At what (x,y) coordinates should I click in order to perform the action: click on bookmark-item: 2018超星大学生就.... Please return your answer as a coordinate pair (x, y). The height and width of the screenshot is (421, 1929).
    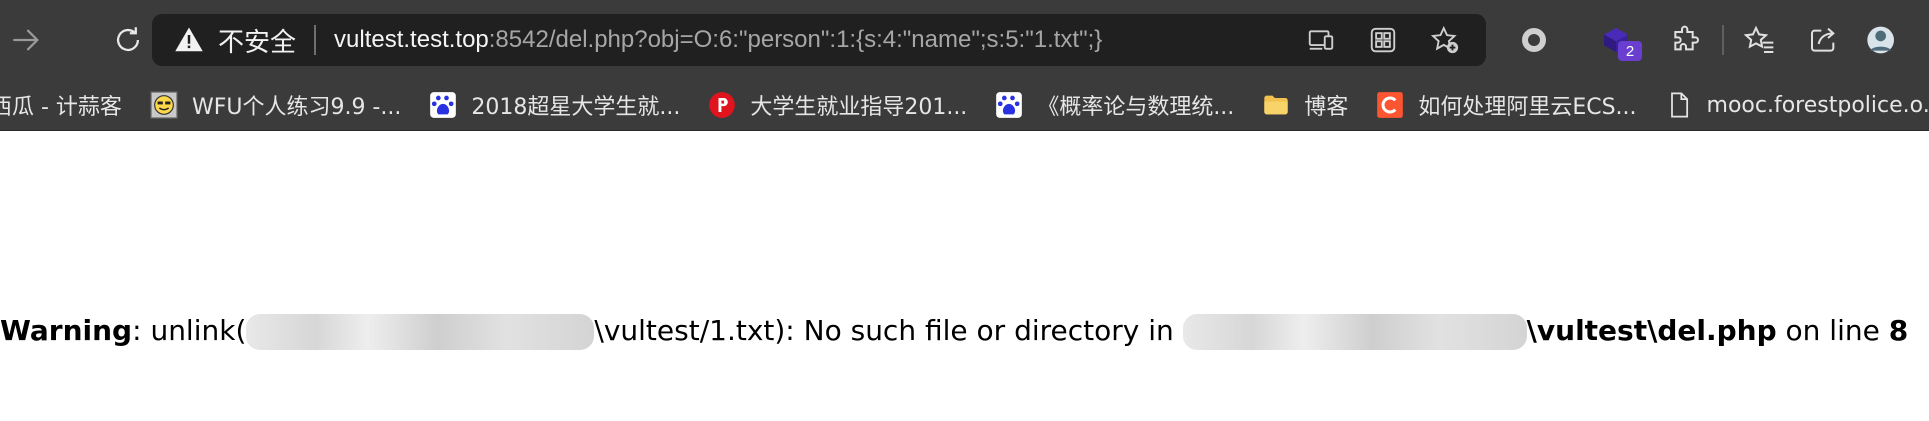
    Looking at the image, I should click on (554, 105).